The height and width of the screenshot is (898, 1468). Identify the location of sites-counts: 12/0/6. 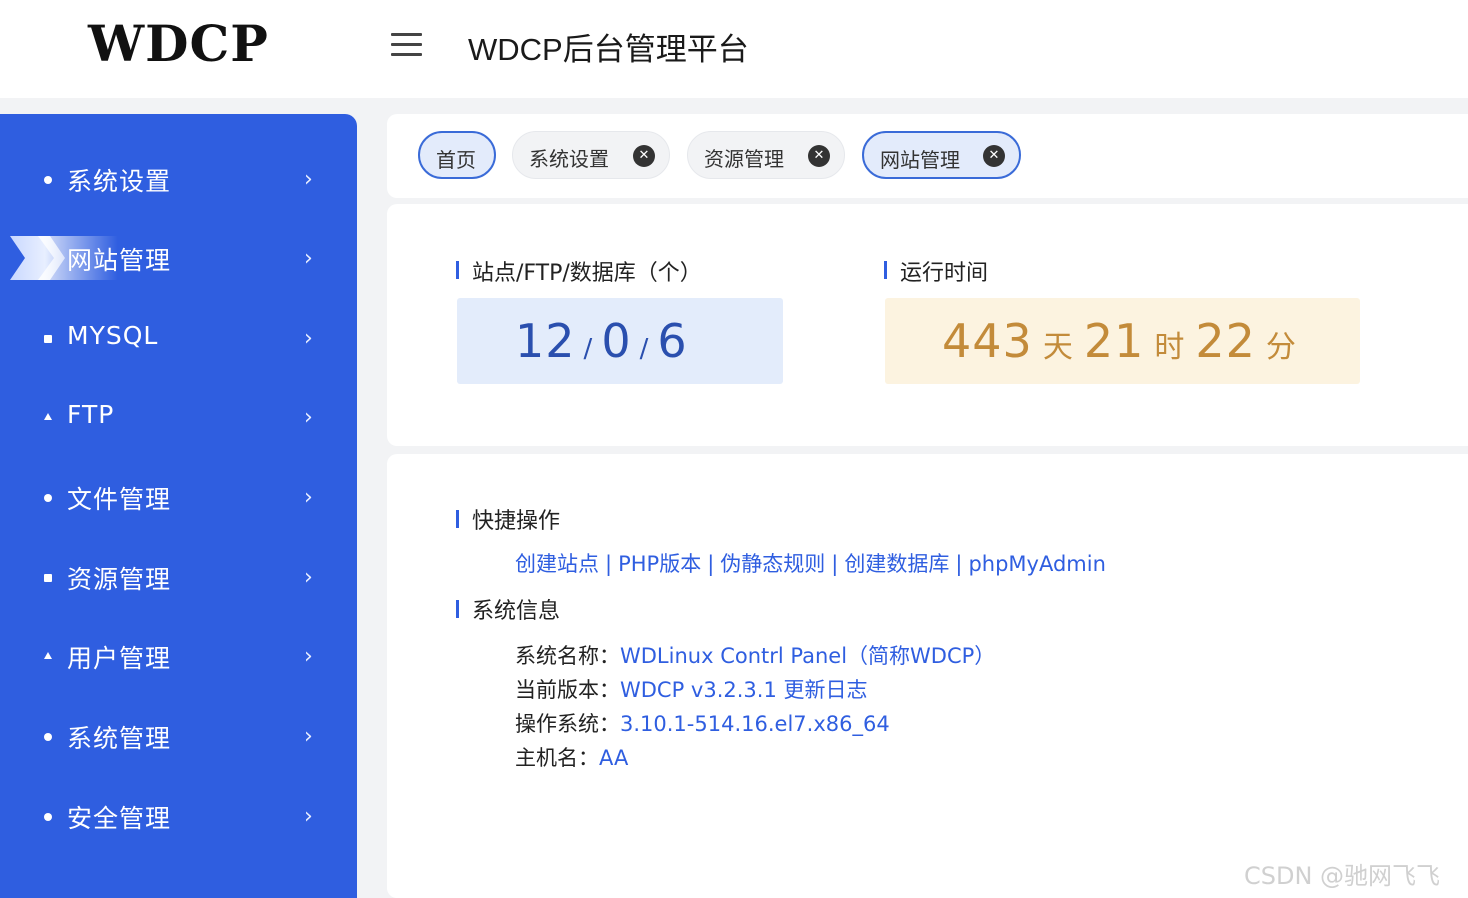
(601, 341).